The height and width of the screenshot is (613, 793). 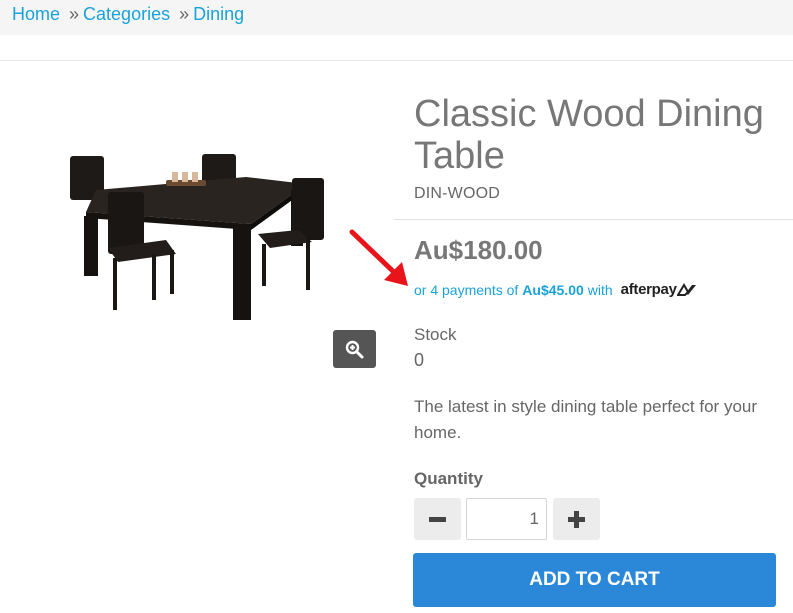 What do you see at coordinates (553, 289) in the screenshot?
I see `afterpay-amount: Au$45.00` at bounding box center [553, 289].